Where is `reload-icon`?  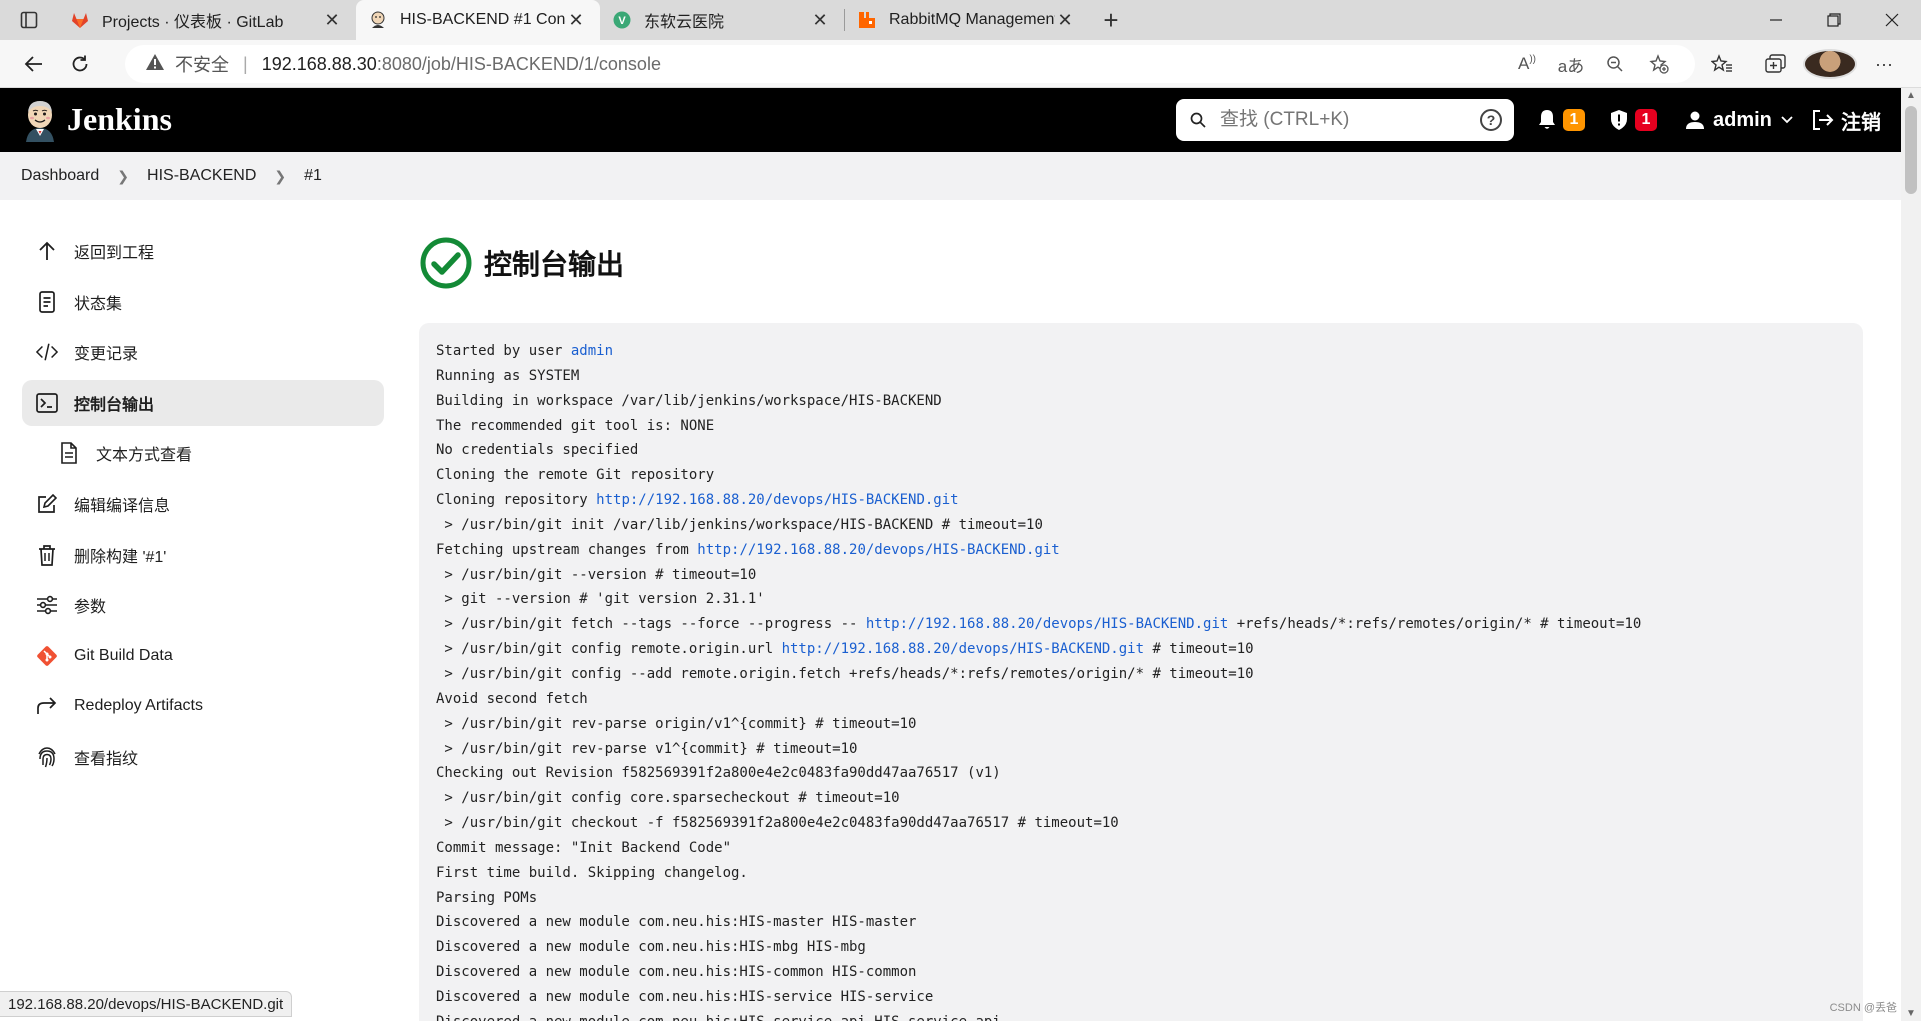 reload-icon is located at coordinates (80, 63).